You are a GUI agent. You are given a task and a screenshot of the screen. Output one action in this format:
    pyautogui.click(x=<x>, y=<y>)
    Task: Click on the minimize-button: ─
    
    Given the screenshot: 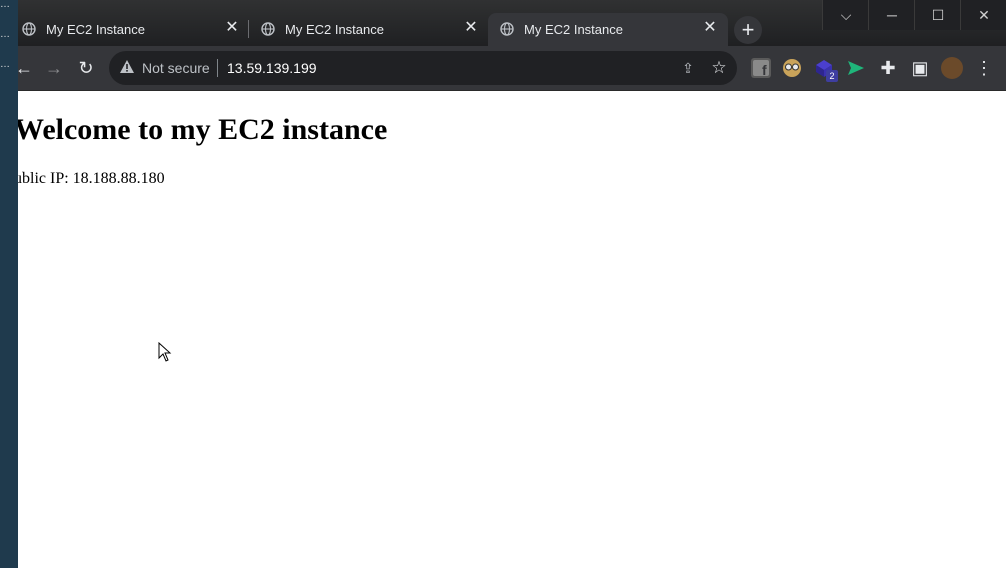 What is the action you would take?
    pyautogui.click(x=891, y=15)
    